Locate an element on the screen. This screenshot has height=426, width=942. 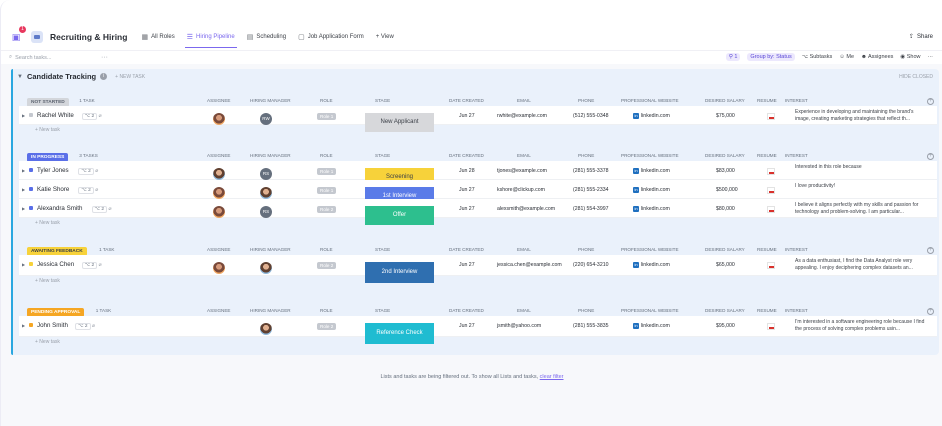
desired-salary: $75,000 is located at coordinates (725, 116).